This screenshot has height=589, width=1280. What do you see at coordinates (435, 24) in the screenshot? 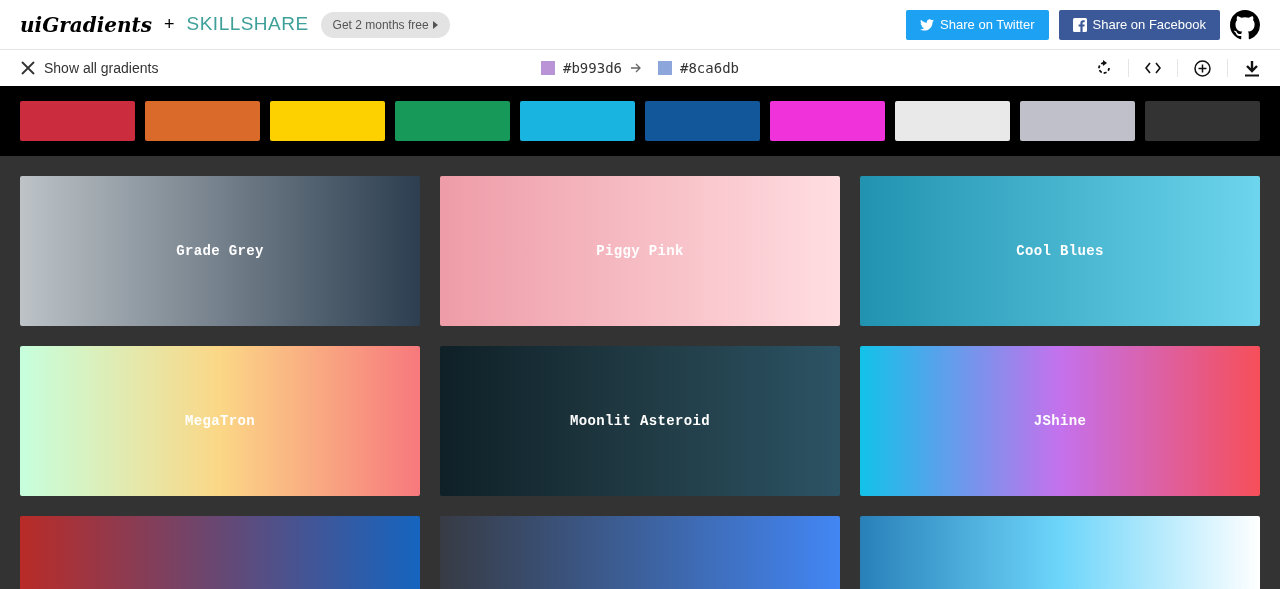
I see `caret-icon` at bounding box center [435, 24].